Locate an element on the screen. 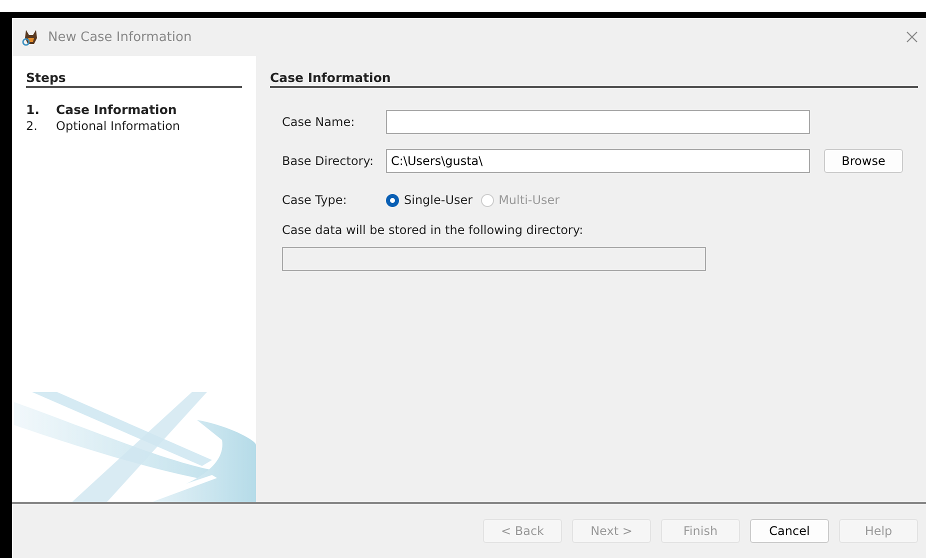  case-name-field is located at coordinates (598, 122).